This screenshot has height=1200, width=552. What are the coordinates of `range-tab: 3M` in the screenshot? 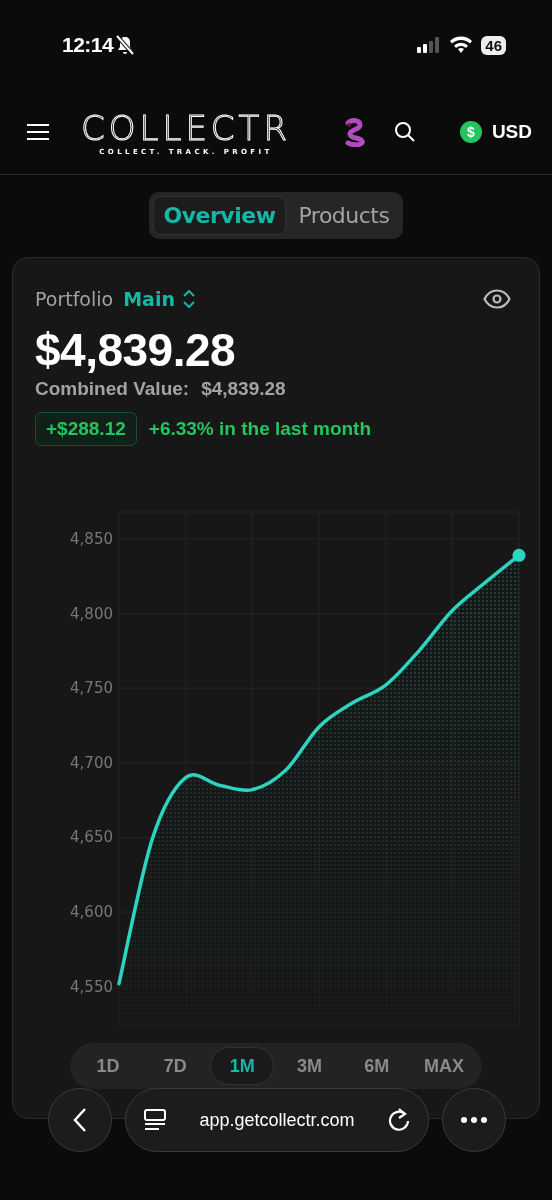 It's located at (309, 1066).